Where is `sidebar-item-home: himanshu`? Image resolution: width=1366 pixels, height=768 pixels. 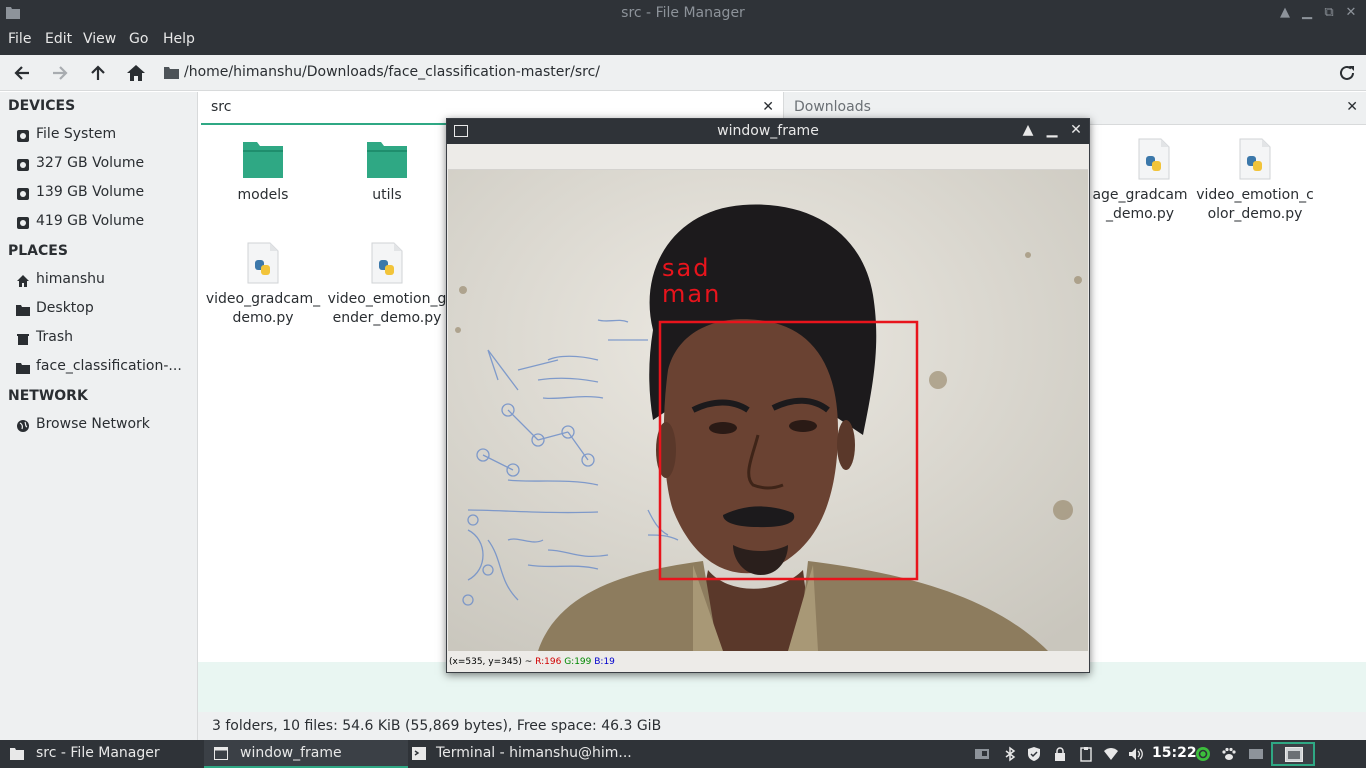
sidebar-item-home: himanshu is located at coordinates (104, 281).